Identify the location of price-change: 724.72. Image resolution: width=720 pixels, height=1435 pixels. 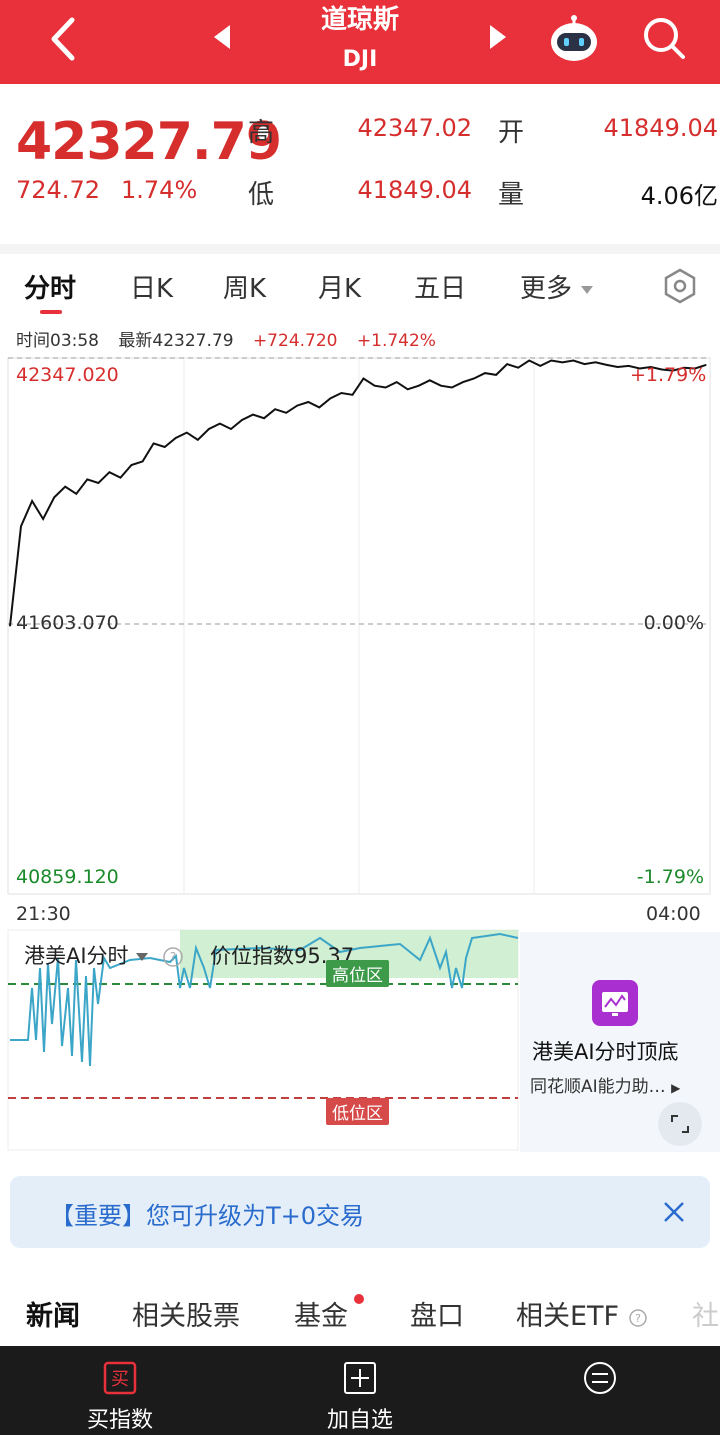
(58, 190).